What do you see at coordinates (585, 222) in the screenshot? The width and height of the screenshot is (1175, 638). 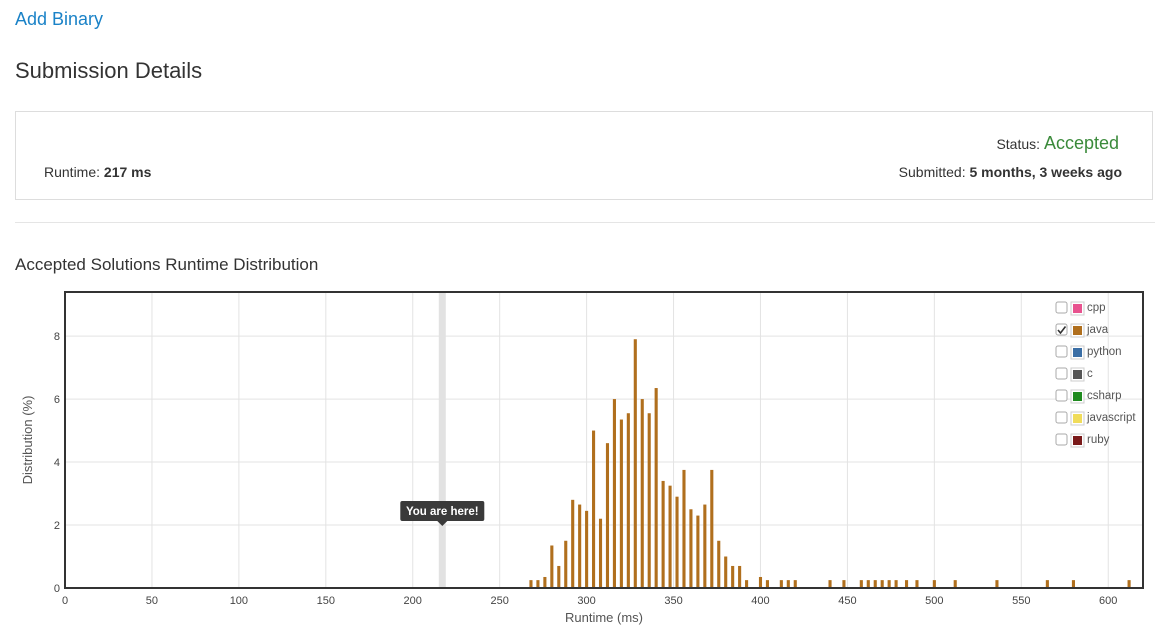 I see `divider` at bounding box center [585, 222].